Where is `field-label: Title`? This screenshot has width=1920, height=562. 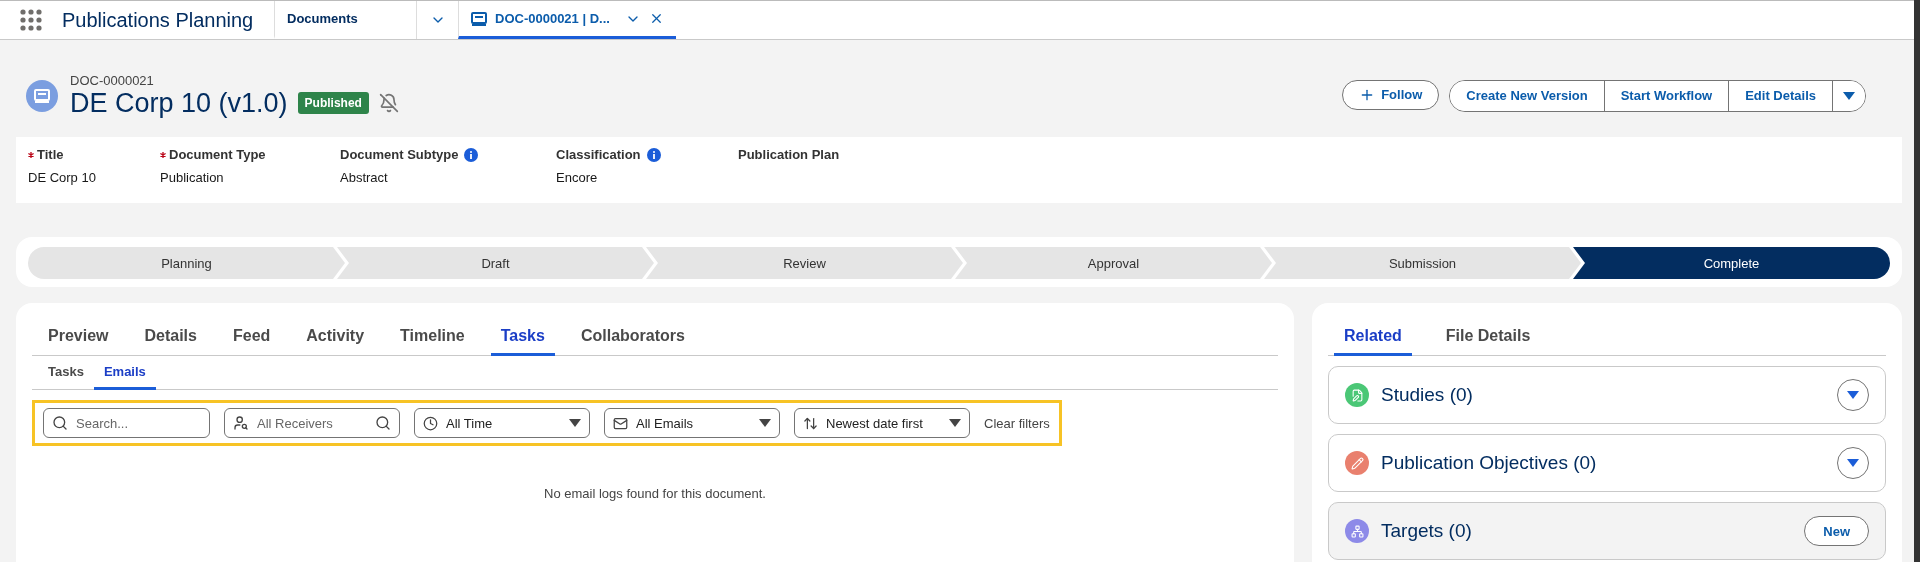 field-label: Title is located at coordinates (50, 154).